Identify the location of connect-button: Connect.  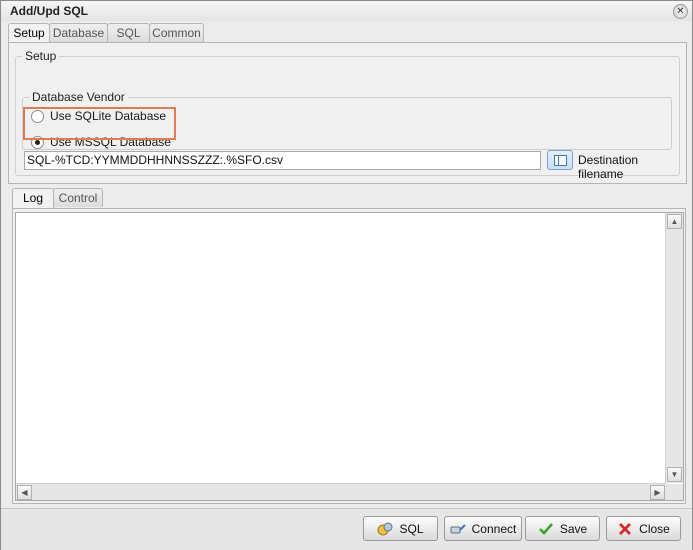
(483, 528).